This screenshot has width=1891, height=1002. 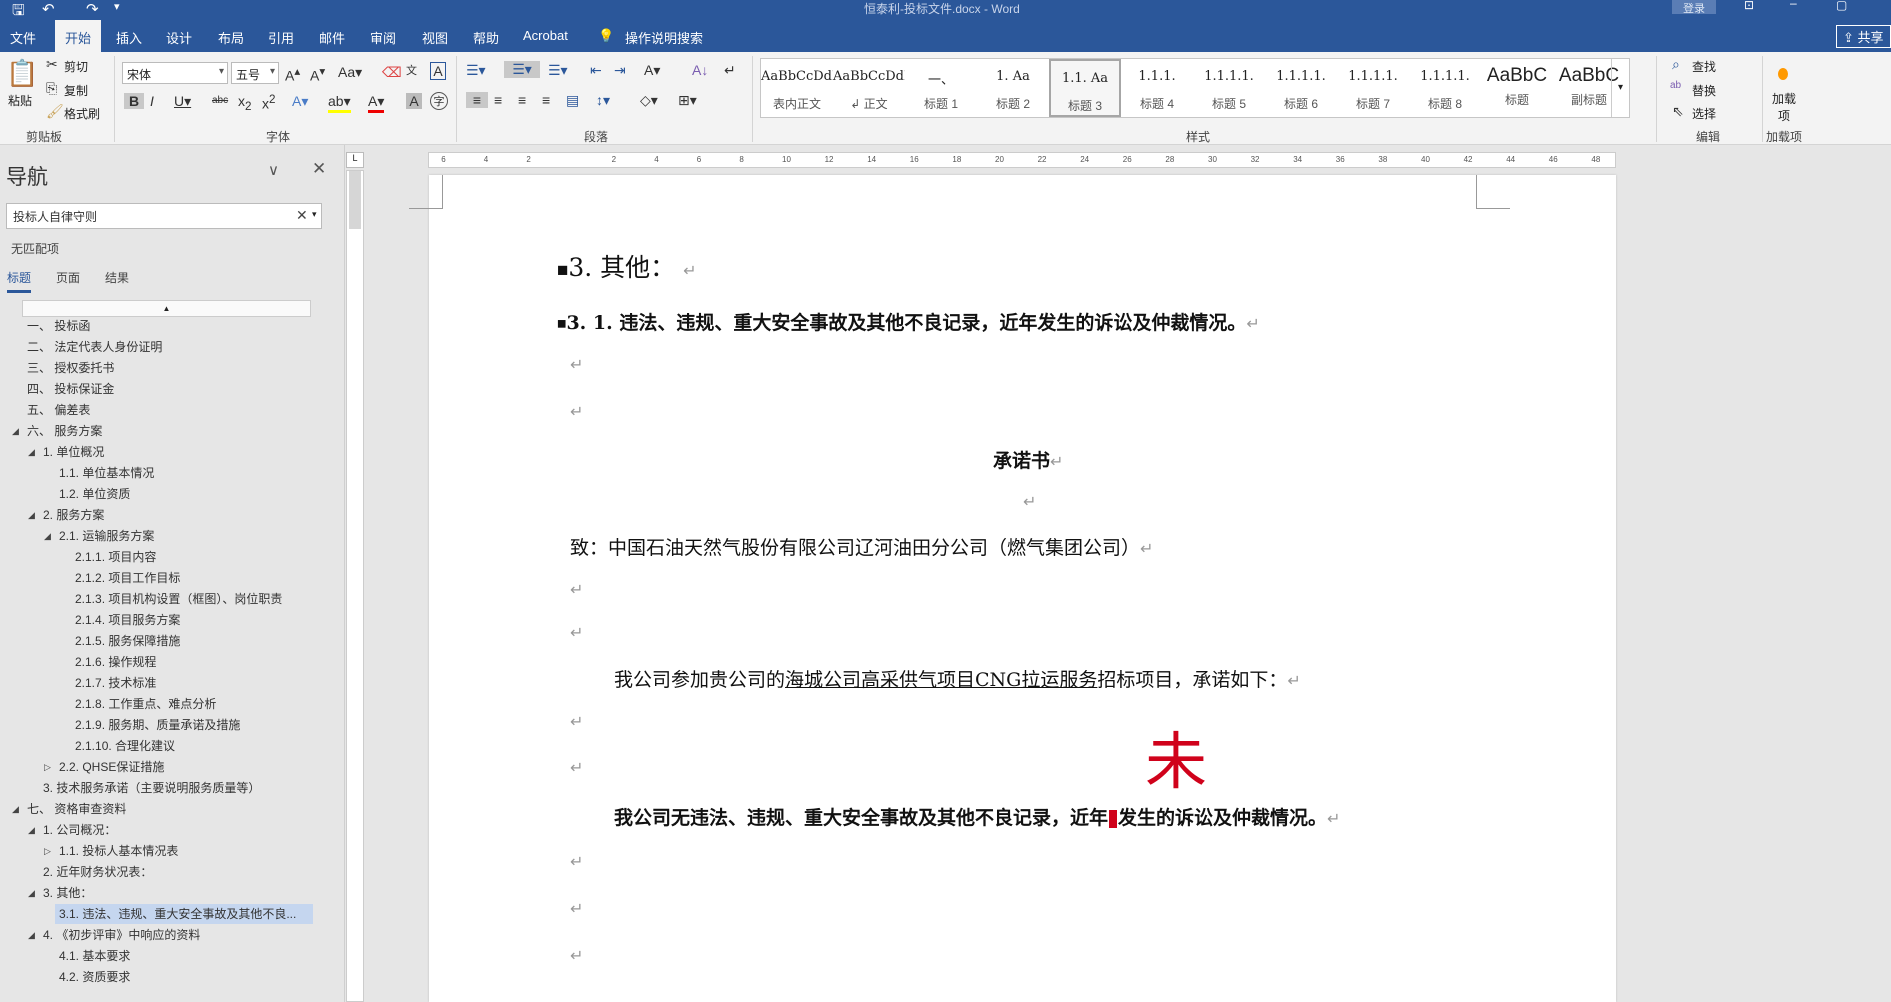 What do you see at coordinates (127, 620) in the screenshot?
I see `nav-heading-item: 2.1.4. 项目服务方案` at bounding box center [127, 620].